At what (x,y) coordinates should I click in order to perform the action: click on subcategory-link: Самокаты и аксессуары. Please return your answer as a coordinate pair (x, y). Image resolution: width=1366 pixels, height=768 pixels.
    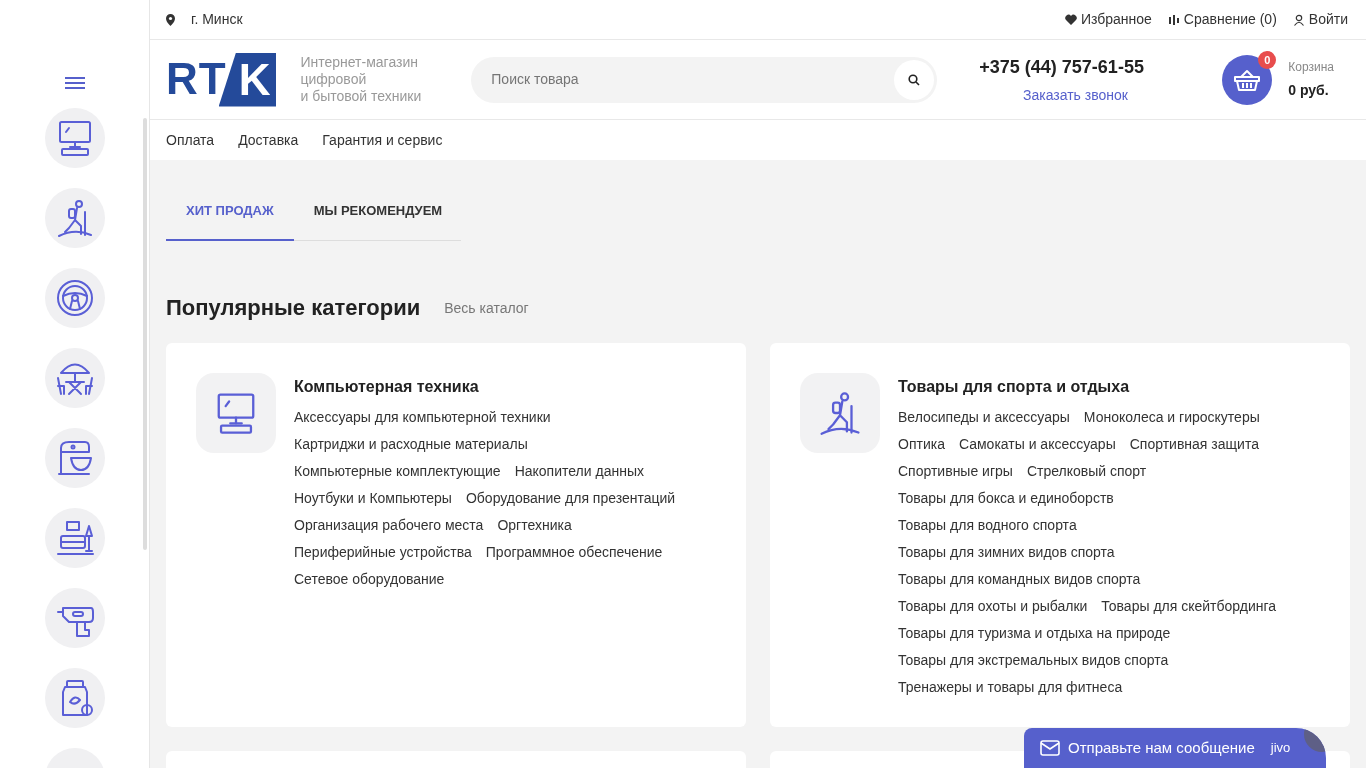
    Looking at the image, I should click on (1037, 447).